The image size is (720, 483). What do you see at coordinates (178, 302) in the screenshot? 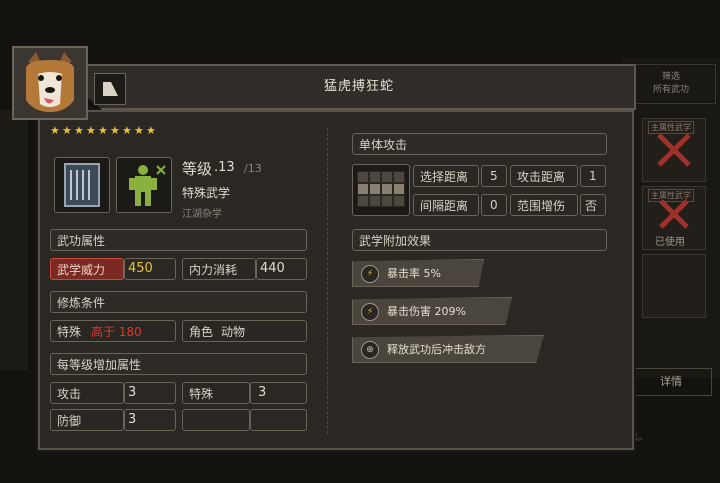
I see `cond-header: 修炼条件` at bounding box center [178, 302].